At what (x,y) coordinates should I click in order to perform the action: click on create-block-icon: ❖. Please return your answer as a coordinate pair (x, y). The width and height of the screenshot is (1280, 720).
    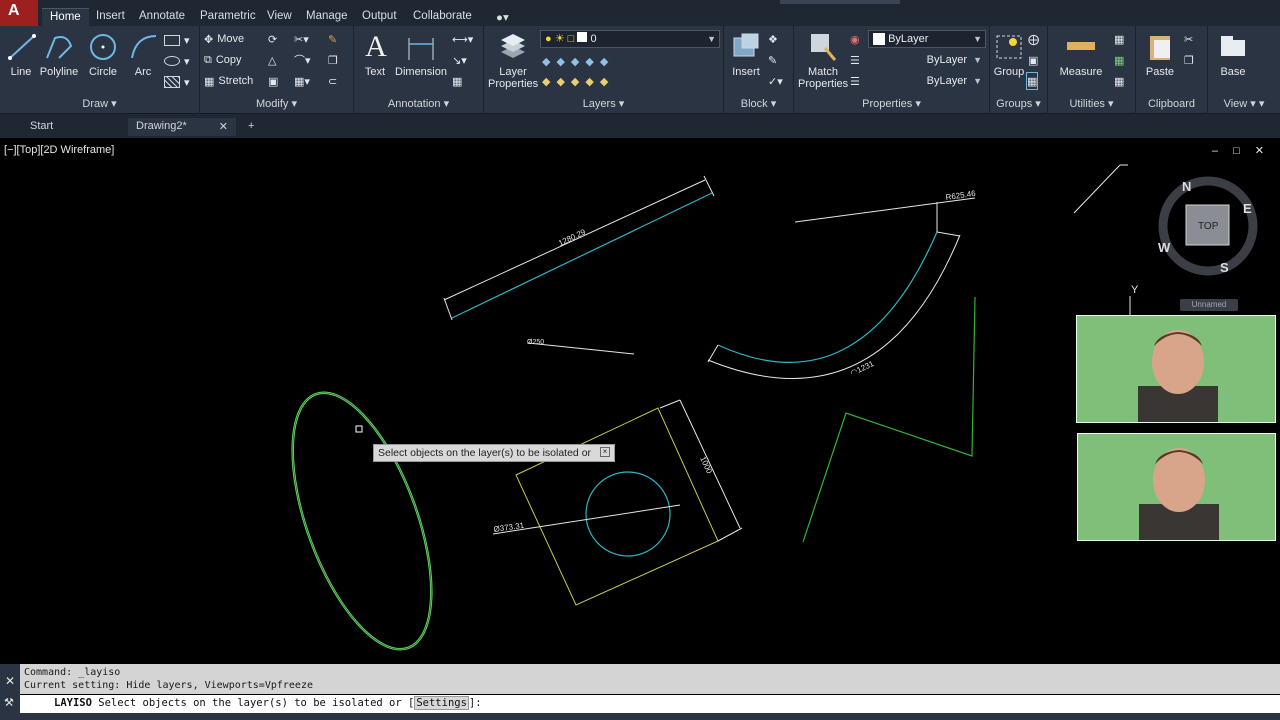
    Looking at the image, I should click on (773, 39).